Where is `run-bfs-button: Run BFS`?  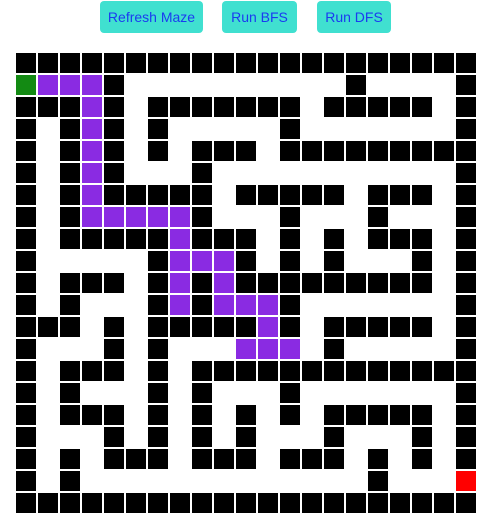
run-bfs-button: Run BFS is located at coordinates (259, 17).